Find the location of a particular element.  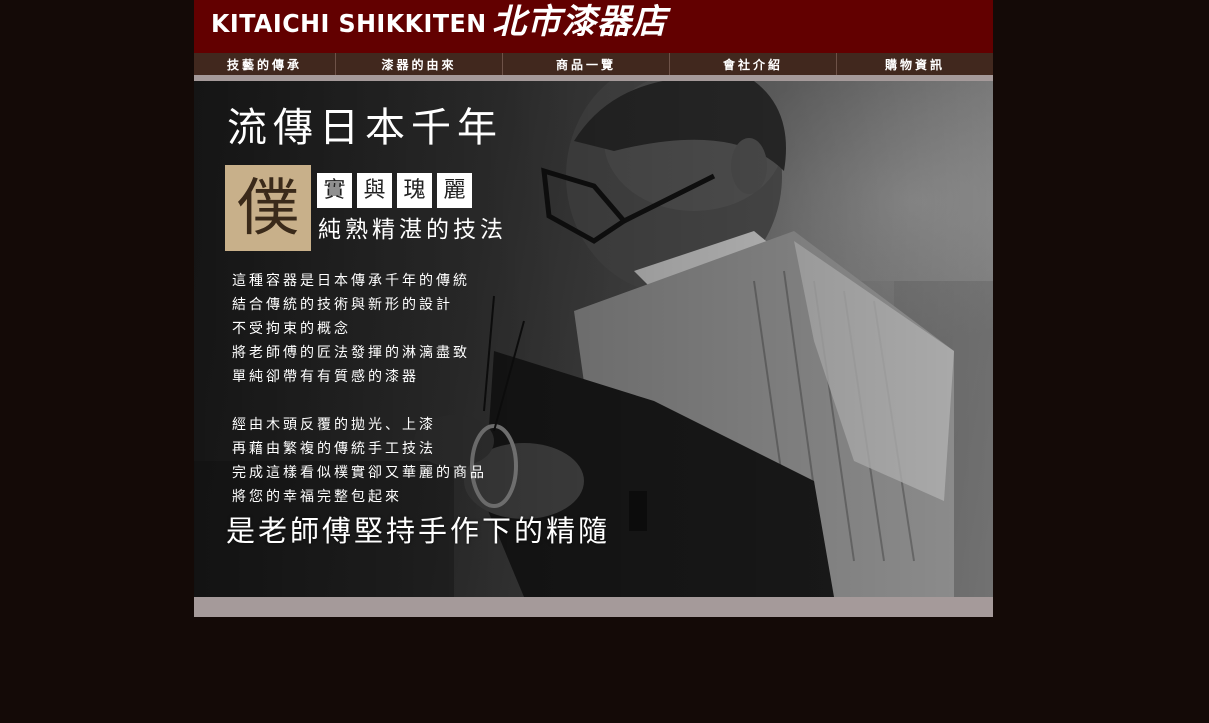

nav-item-craft-heritage: 技藝的傳承 is located at coordinates (265, 64).